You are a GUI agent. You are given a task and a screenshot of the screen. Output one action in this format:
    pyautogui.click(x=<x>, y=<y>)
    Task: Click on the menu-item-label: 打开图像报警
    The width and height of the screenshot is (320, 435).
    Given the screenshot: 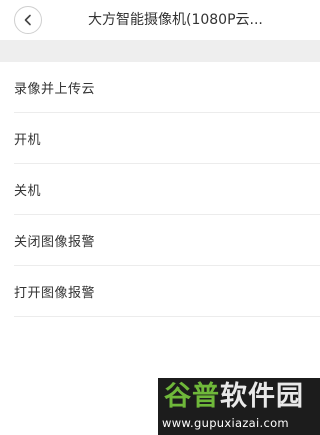 What is the action you would take?
    pyautogui.click(x=55, y=293)
    